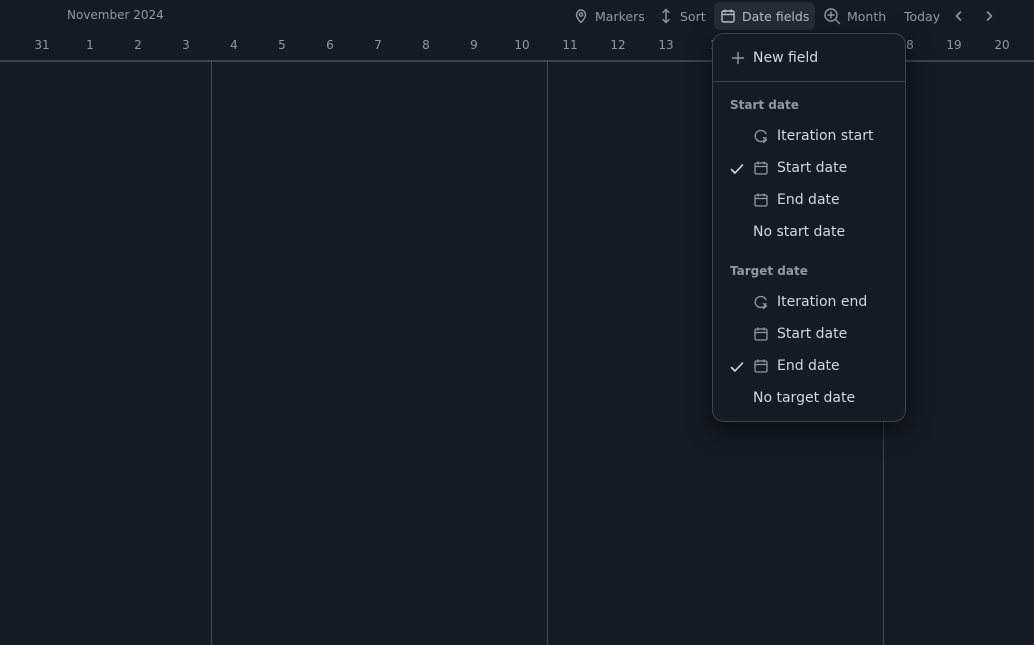  Describe the element at coordinates (666, 45) in the screenshot. I see `day-label: 13` at that location.